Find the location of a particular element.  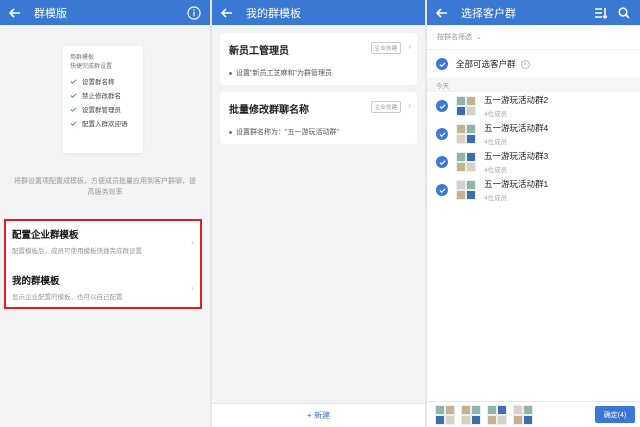

intro-description: 将群设置项配置成模板，方便成员批量应用到客户群聊，提高服务效率 is located at coordinates (105, 187).